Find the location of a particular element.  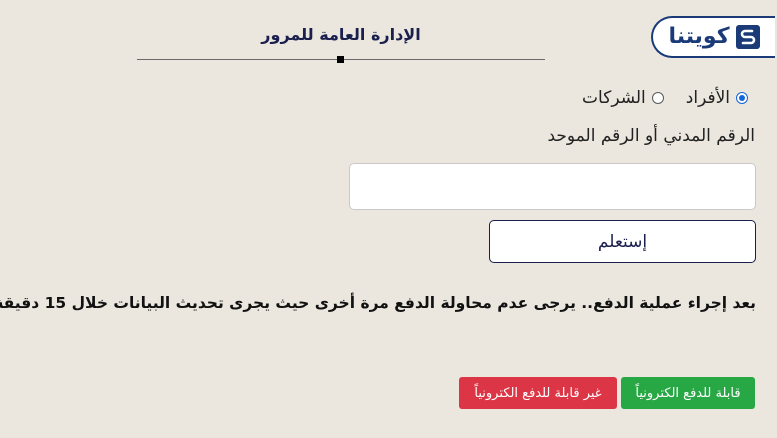

site-logo: كويتنا is located at coordinates (714, 37).